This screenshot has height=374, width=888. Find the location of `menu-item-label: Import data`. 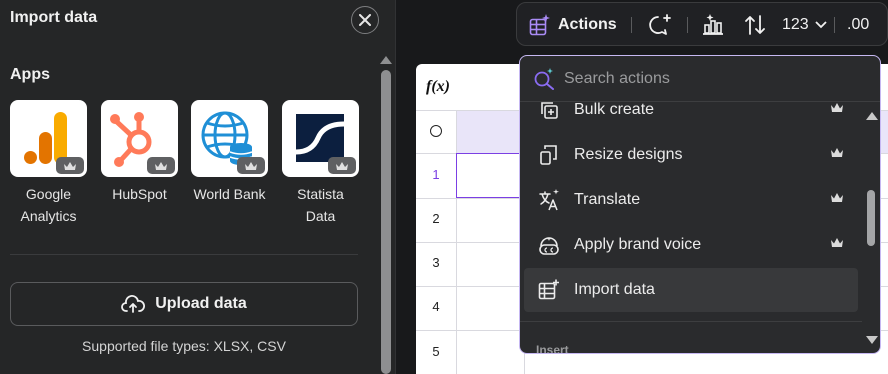

menu-item-label: Import data is located at coordinates (614, 289).